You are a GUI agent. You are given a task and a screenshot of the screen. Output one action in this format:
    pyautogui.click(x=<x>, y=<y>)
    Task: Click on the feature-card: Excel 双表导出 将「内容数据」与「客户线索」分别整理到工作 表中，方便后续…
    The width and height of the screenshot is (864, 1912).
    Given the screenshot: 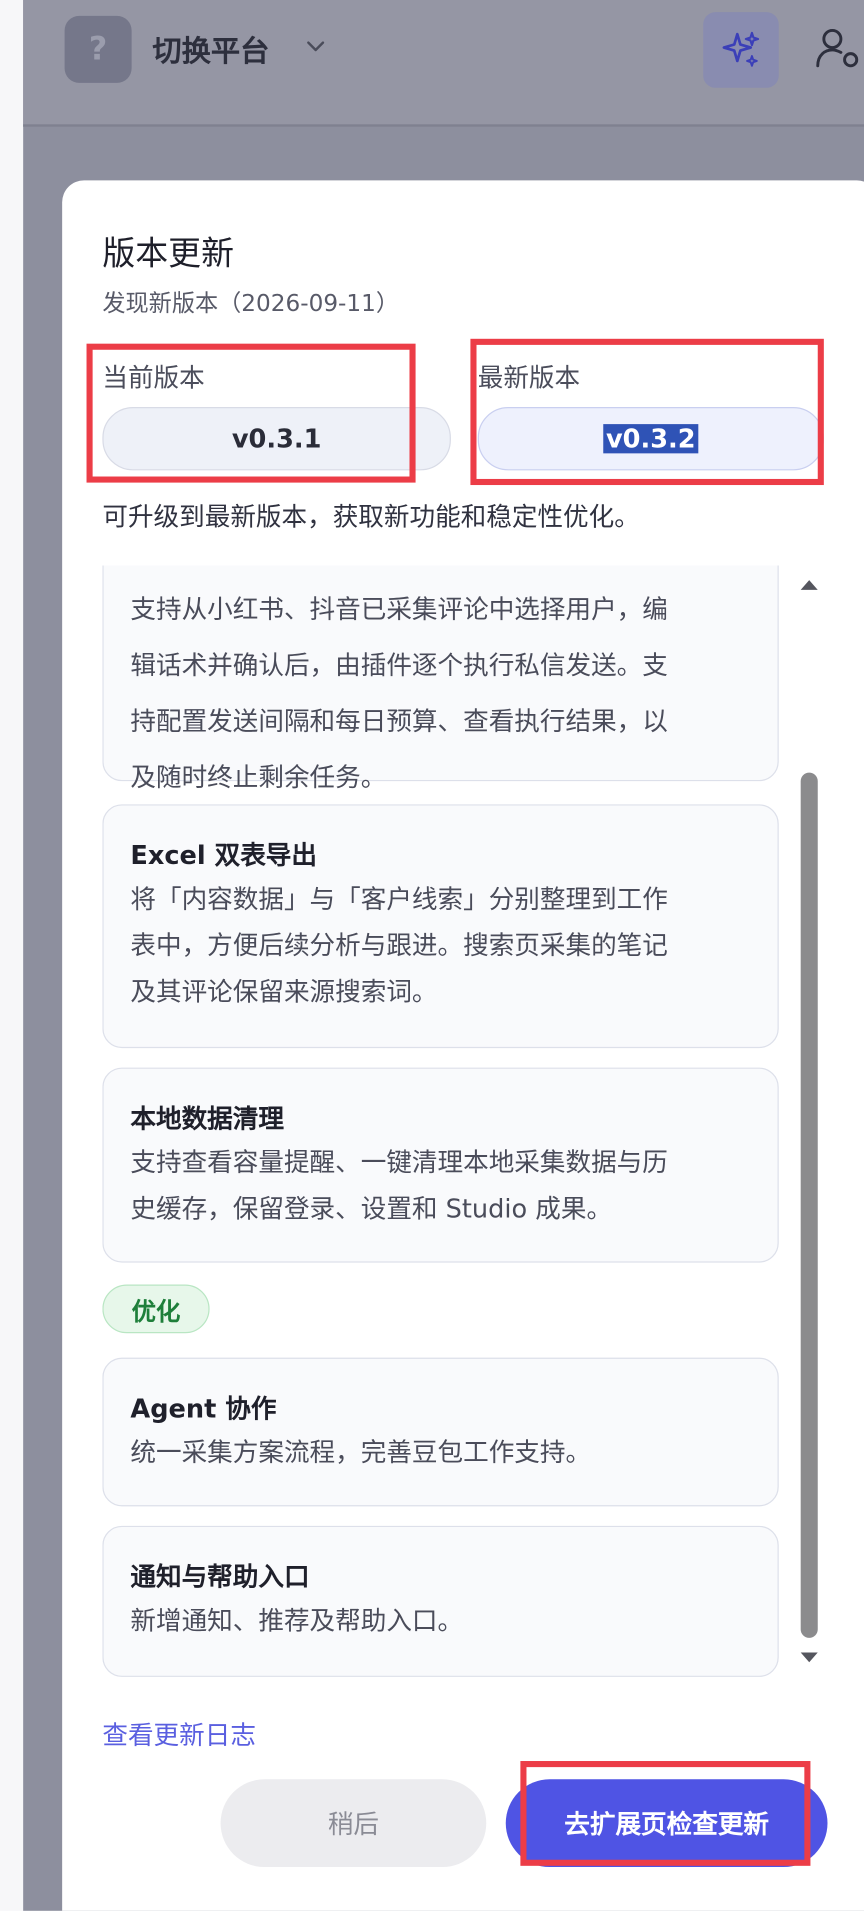 What is the action you would take?
    pyautogui.click(x=440, y=926)
    